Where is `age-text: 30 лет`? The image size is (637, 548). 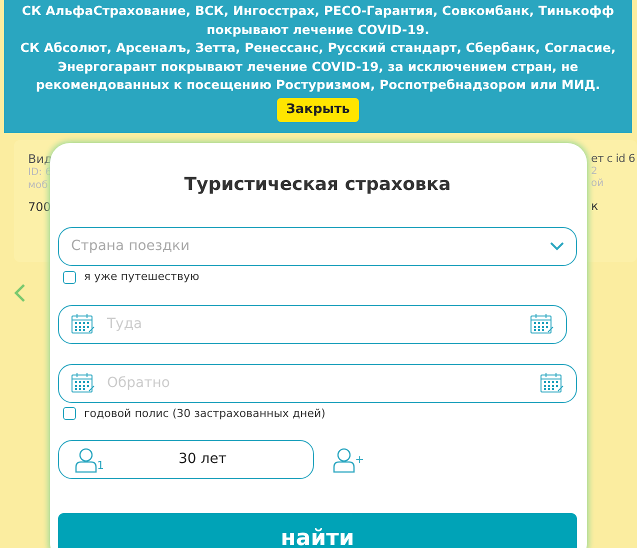 age-text: 30 лет is located at coordinates (203, 459).